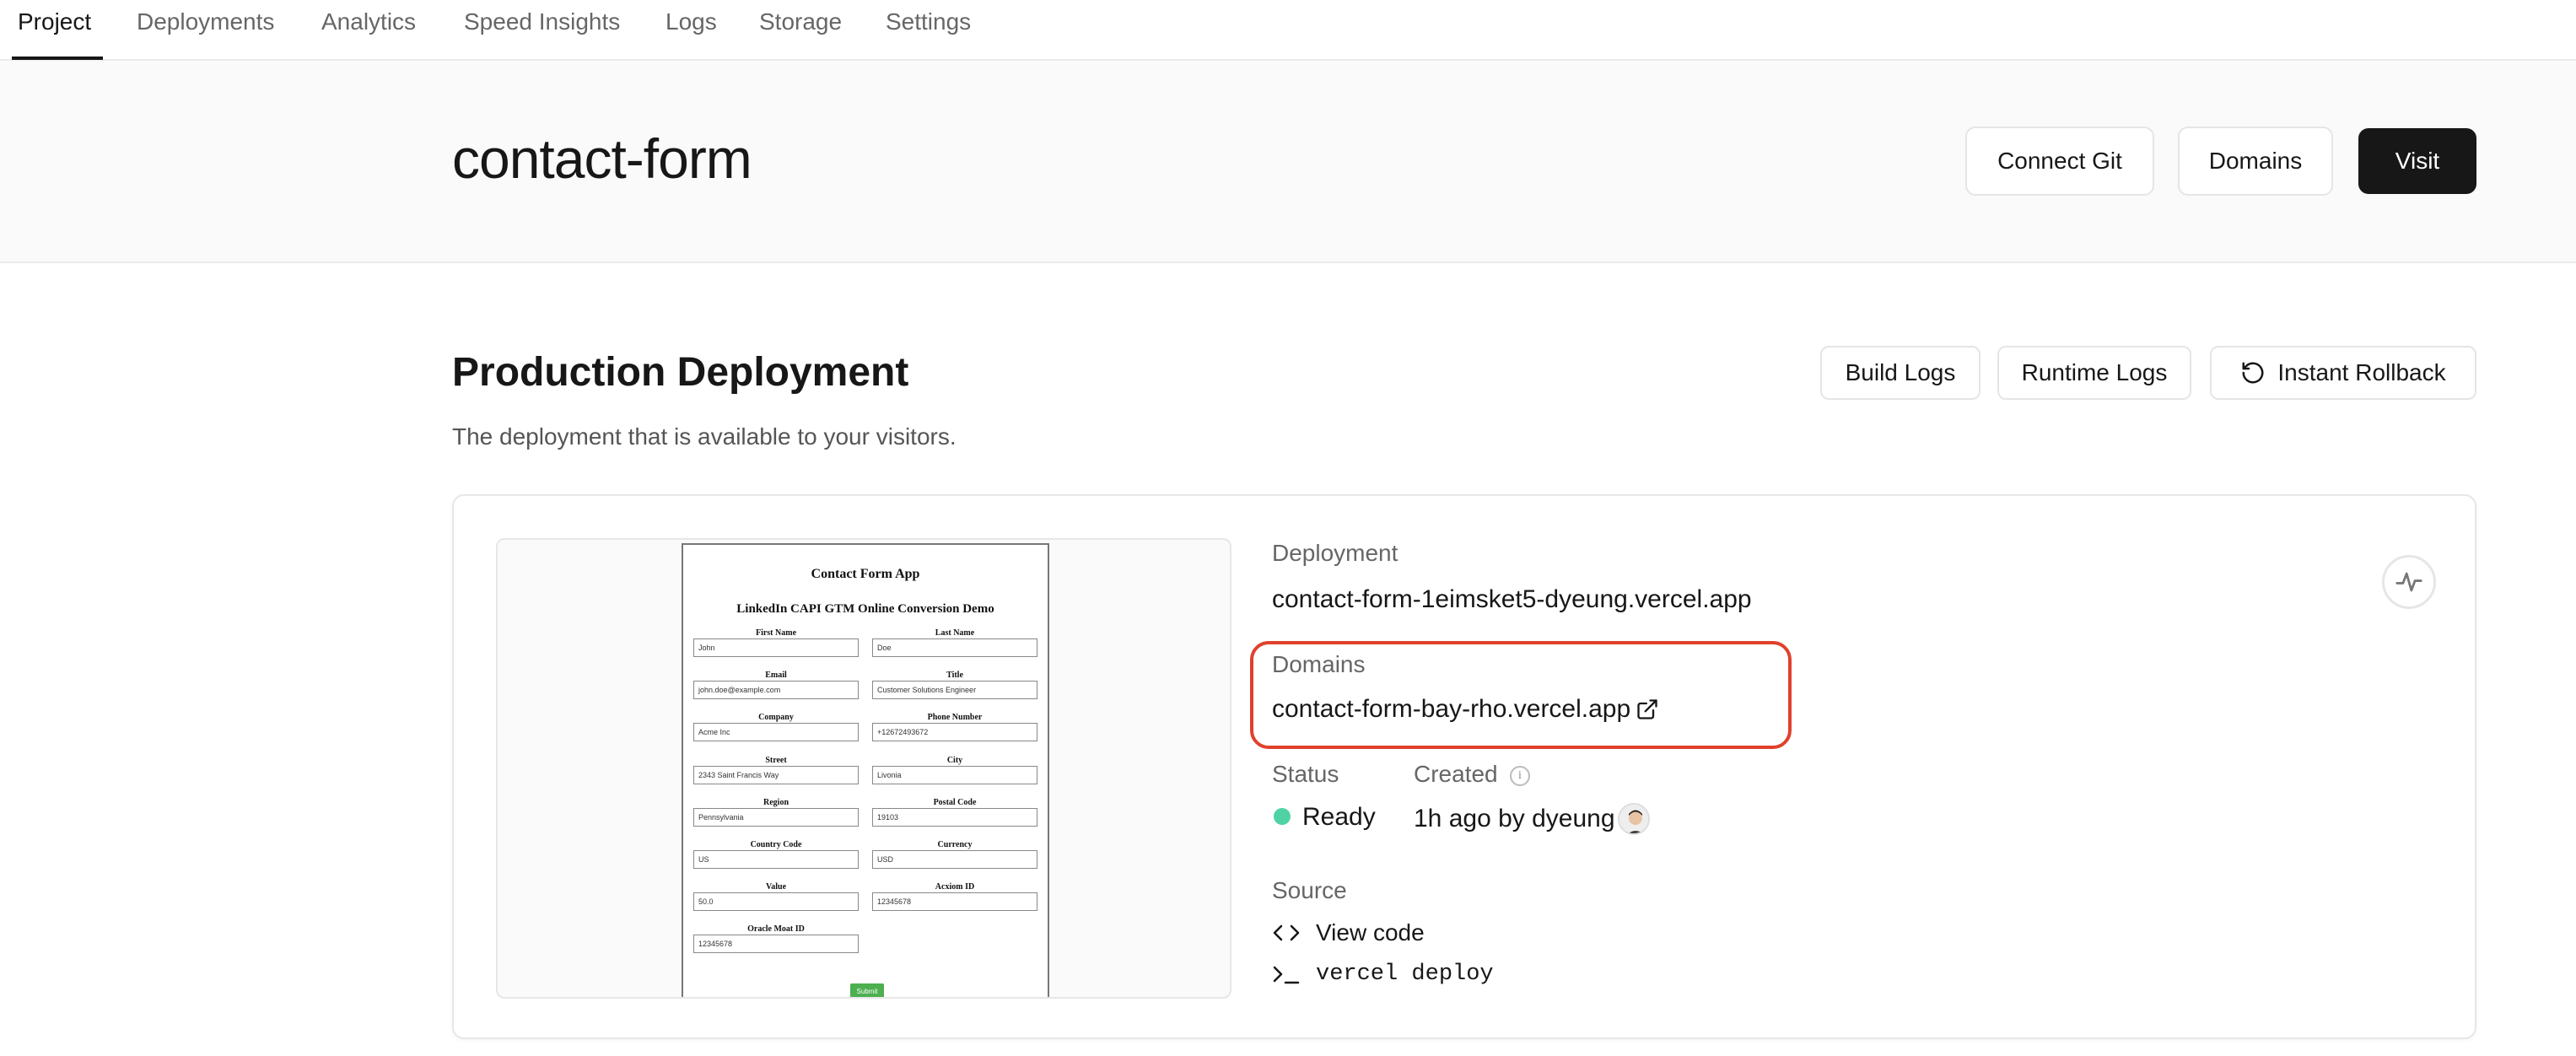 Image resolution: width=2576 pixels, height=1056 pixels. Describe the element at coordinates (776, 802) in the screenshot. I see `preview-field-label: Region` at that location.